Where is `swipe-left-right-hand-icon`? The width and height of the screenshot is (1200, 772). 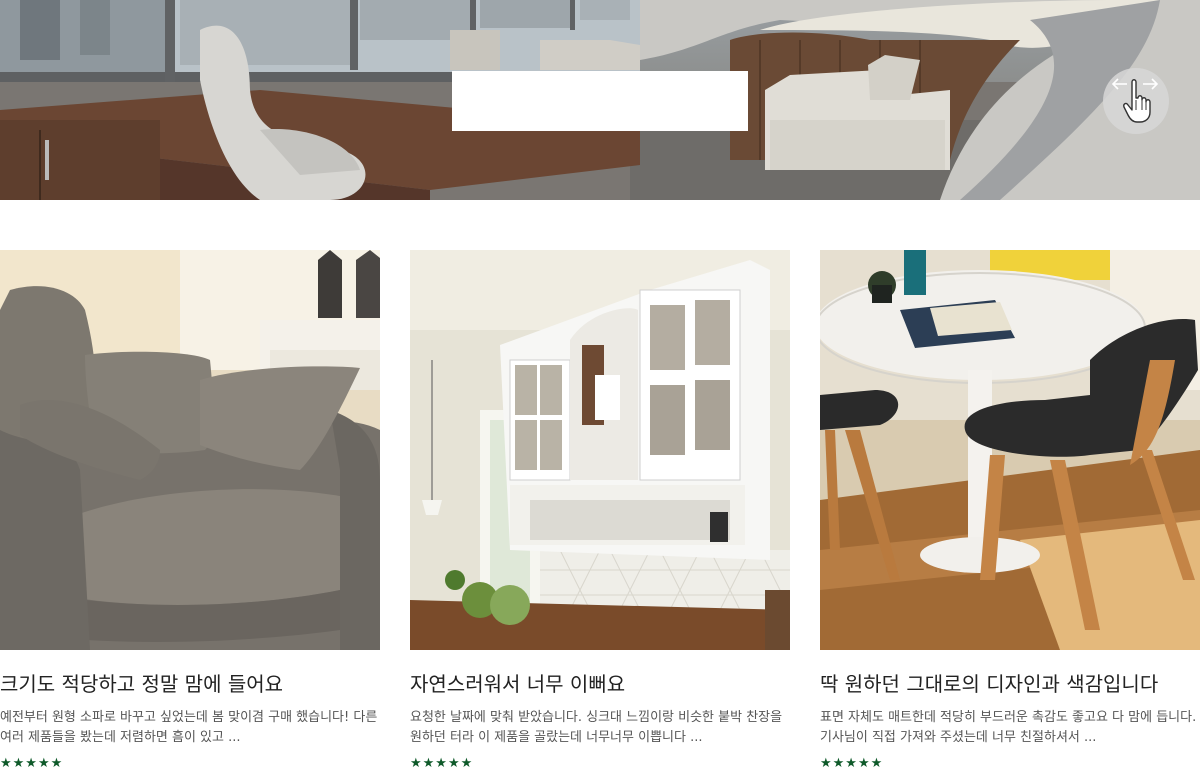 swipe-left-right-hand-icon is located at coordinates (1135, 100).